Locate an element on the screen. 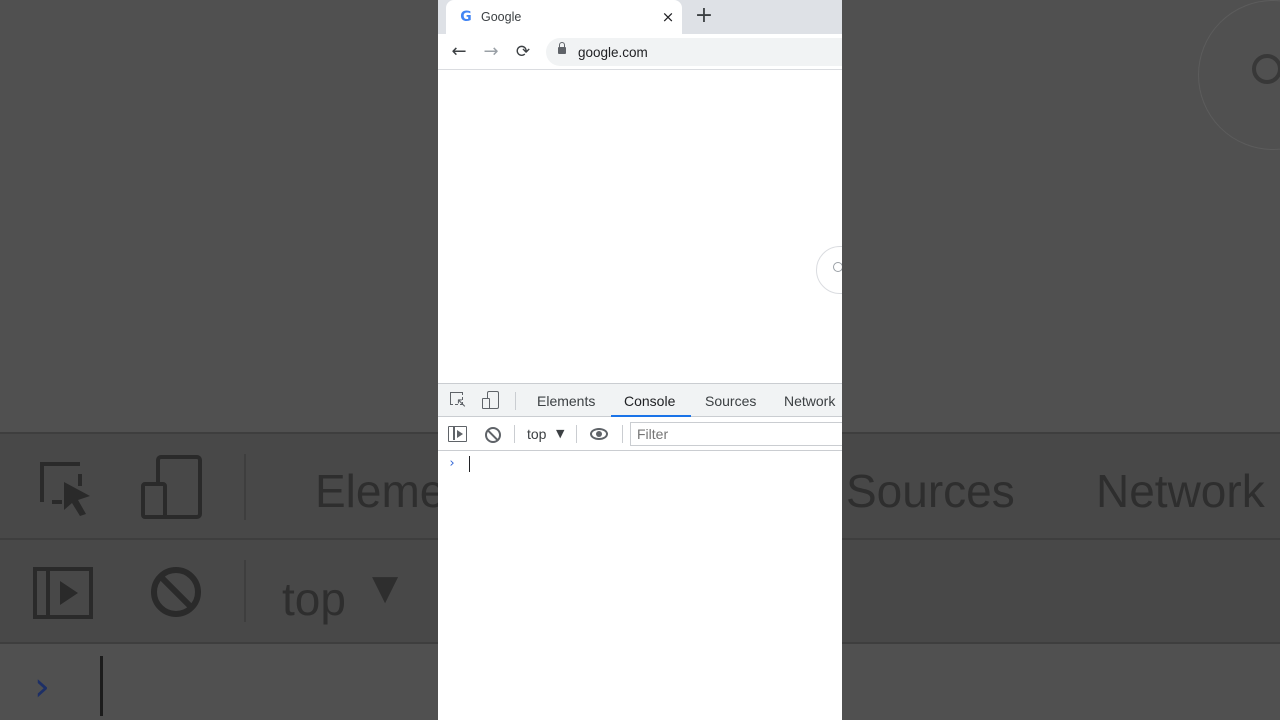 The height and width of the screenshot is (720, 1280). tab-console: Console is located at coordinates (649, 401).